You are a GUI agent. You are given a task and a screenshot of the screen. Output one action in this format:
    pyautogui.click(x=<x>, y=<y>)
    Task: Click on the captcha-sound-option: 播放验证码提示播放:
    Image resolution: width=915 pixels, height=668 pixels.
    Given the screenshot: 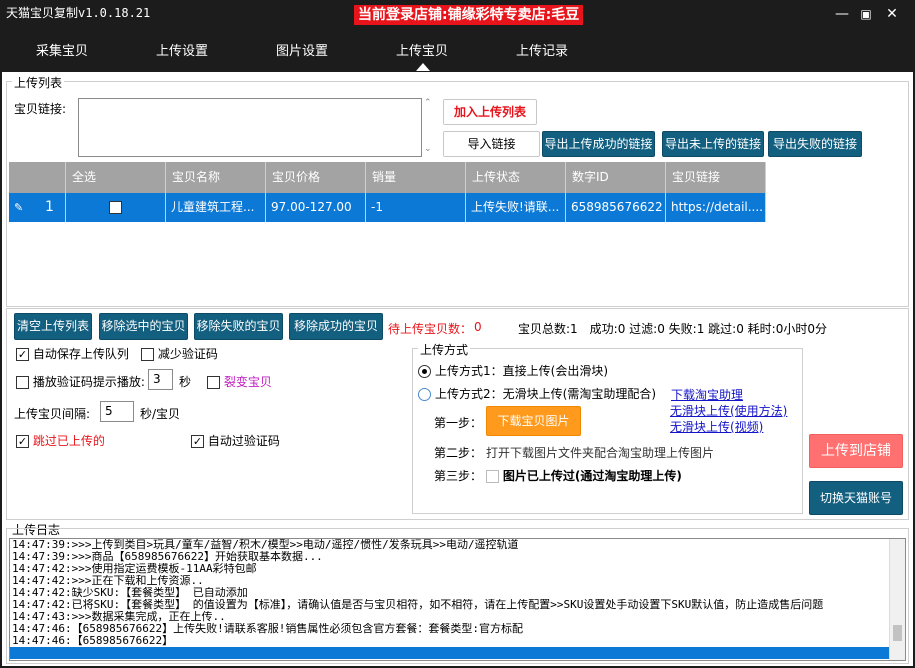 What is the action you would take?
    pyautogui.click(x=80, y=381)
    